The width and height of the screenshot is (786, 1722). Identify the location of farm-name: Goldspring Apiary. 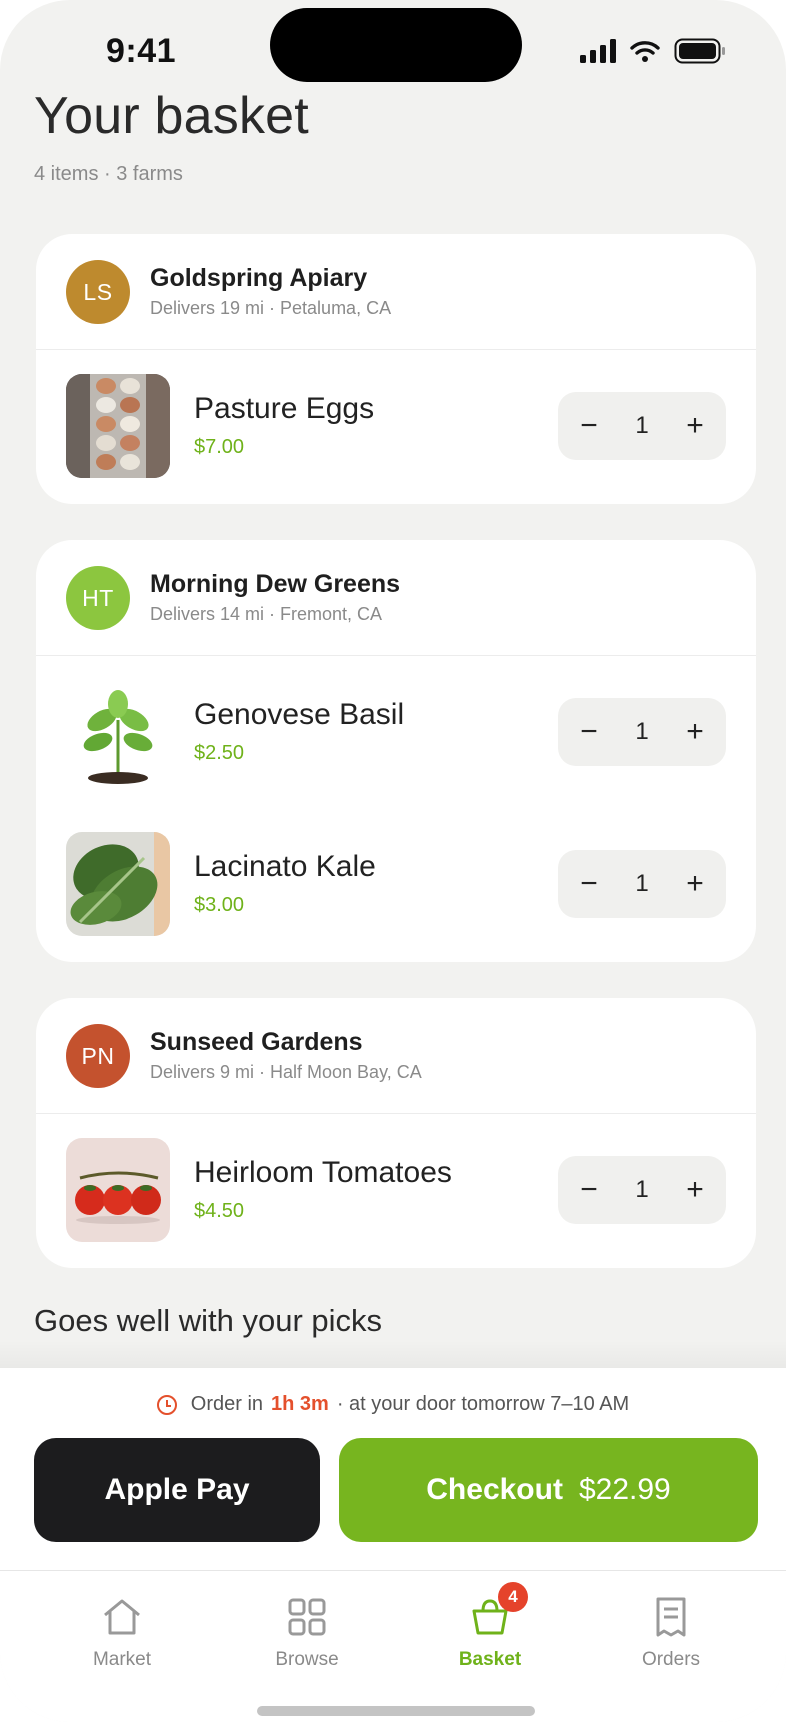
(259, 278).